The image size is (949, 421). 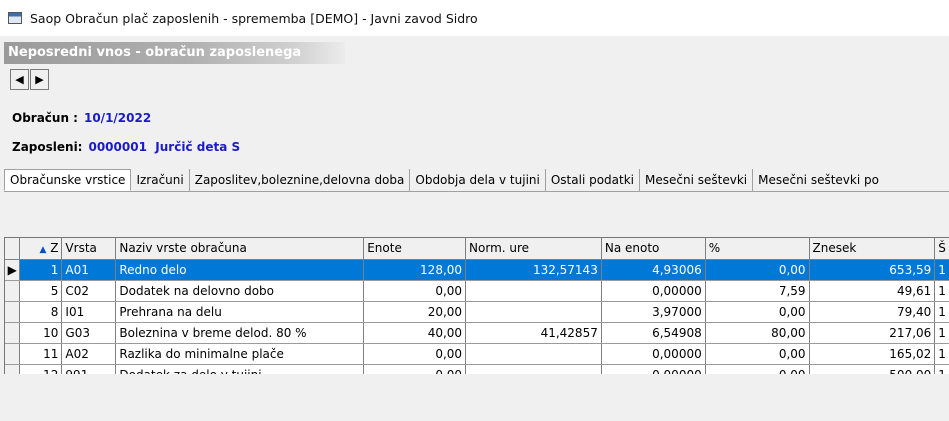 I want to click on cell-znesek: 79,40, so click(x=872, y=312).